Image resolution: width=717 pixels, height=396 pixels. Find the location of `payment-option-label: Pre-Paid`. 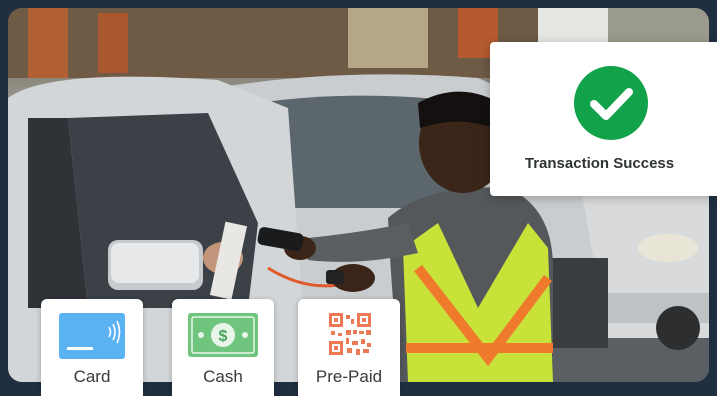

payment-option-label: Pre-Paid is located at coordinates (349, 376).